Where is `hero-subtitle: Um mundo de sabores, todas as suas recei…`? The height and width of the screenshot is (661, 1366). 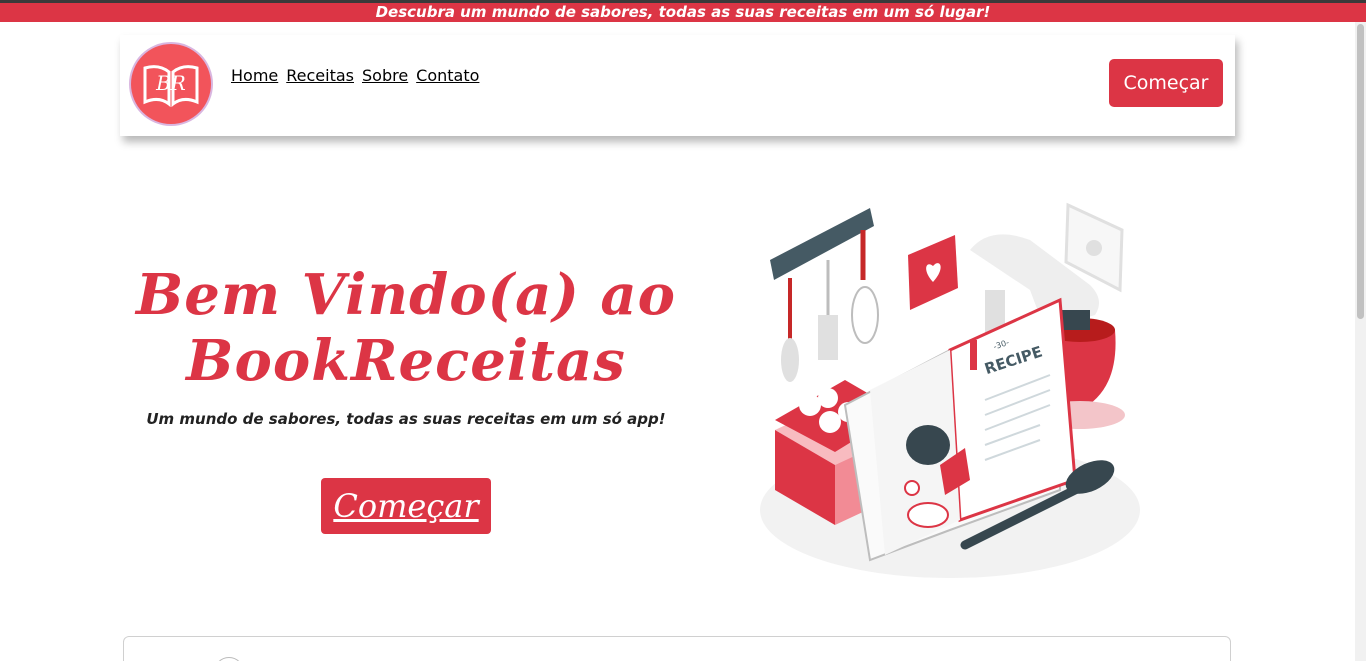 hero-subtitle: Um mundo de sabores, todas as suas recei… is located at coordinates (406, 419).